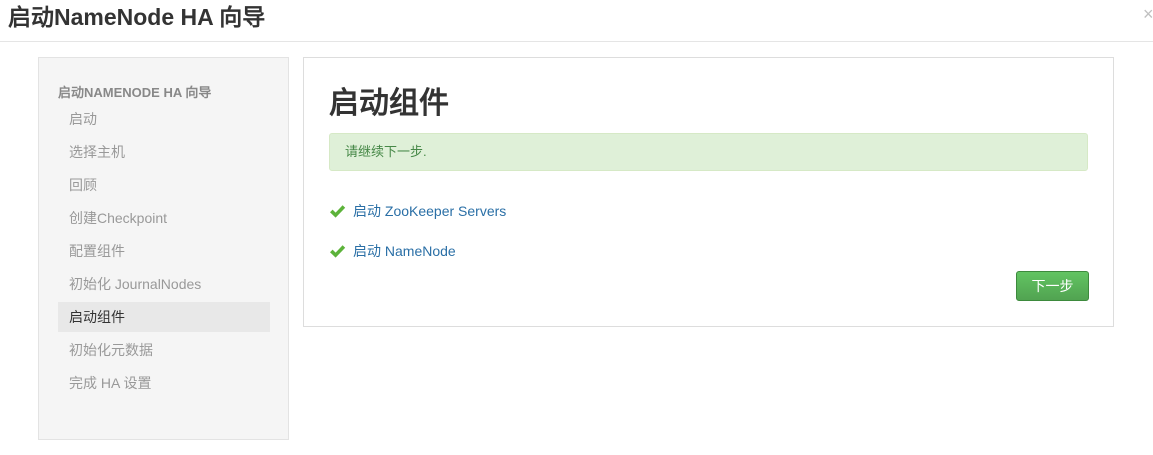 This screenshot has width=1153, height=455. What do you see at coordinates (1052, 286) in the screenshot?
I see `next-button: 下一步` at bounding box center [1052, 286].